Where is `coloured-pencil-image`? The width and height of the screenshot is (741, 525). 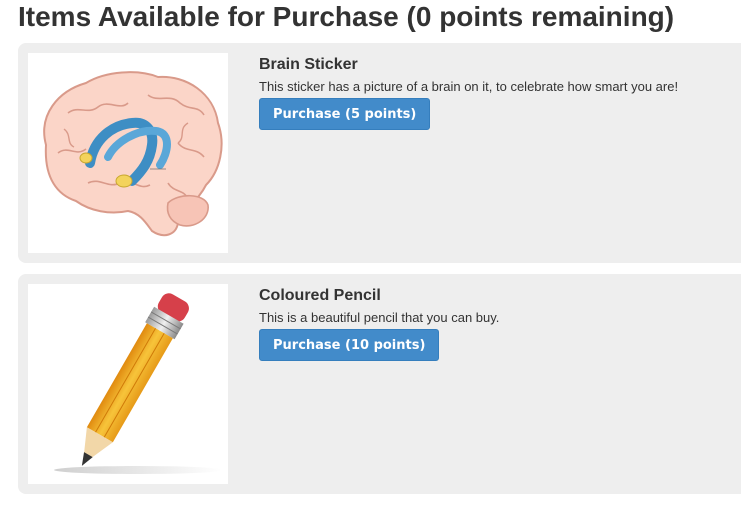 coloured-pencil-image is located at coordinates (128, 384).